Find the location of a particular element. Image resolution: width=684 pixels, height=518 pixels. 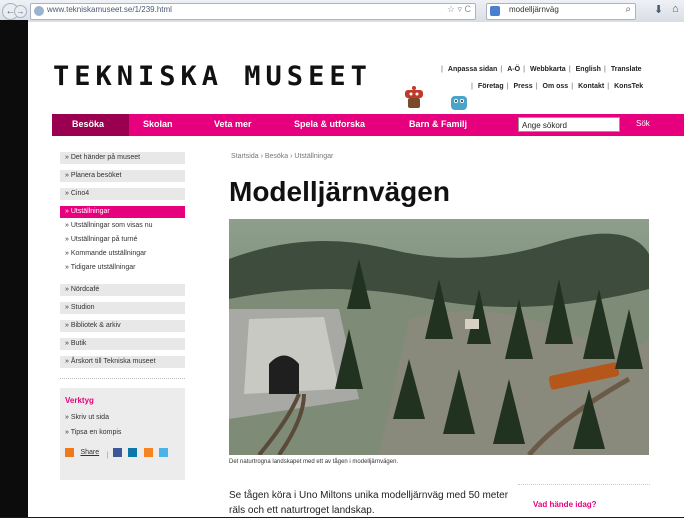

tell-friend-link: » Tipsa en kompis is located at coordinates (93, 432).